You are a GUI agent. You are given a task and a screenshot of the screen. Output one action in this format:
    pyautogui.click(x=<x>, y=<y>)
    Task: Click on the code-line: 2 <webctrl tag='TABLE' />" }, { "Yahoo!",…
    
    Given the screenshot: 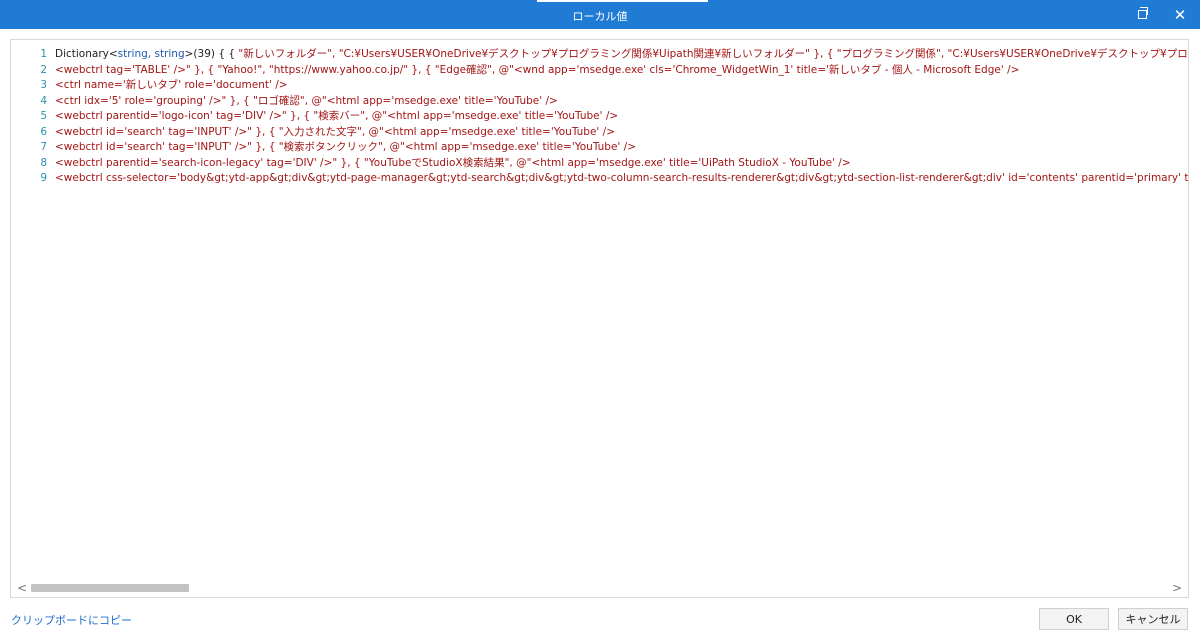 What is the action you would take?
    pyautogui.click(x=599, y=71)
    